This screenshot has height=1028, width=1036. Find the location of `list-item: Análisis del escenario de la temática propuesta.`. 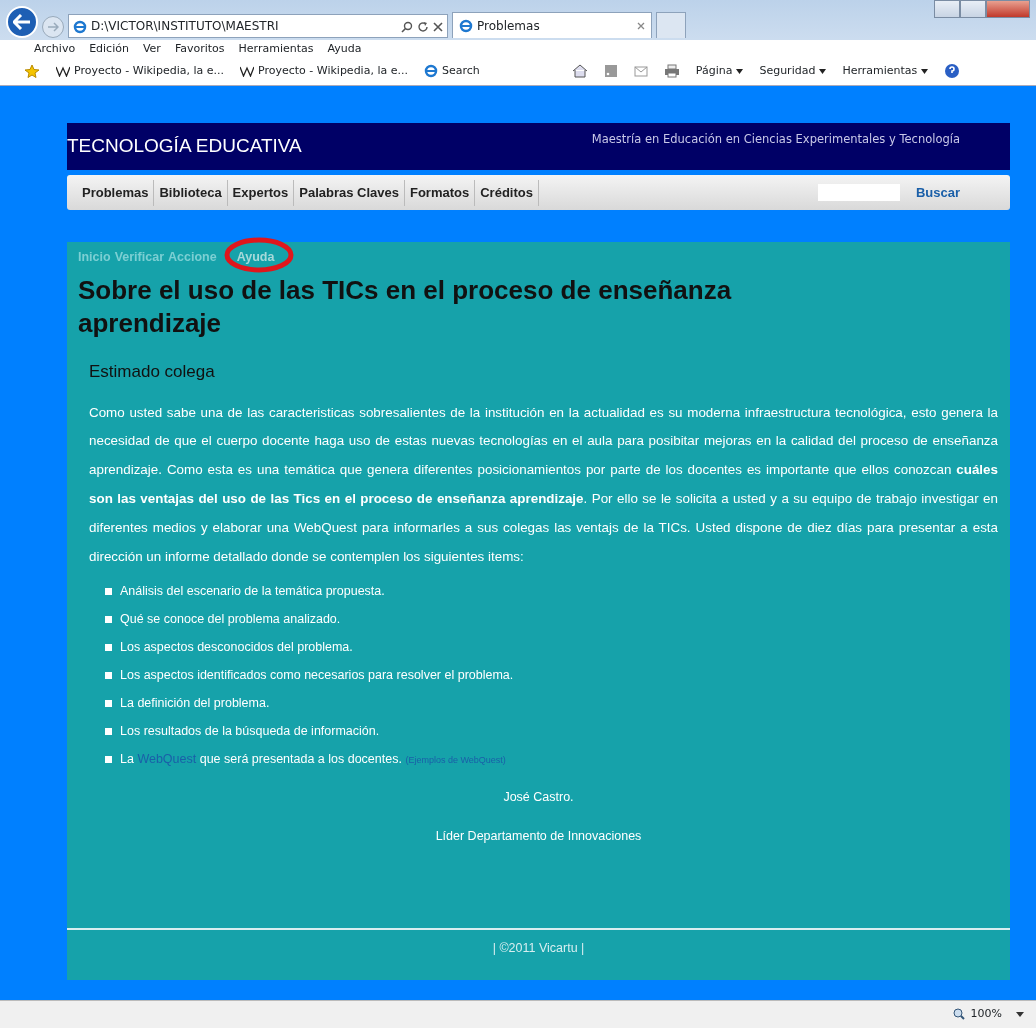

list-item: Análisis del escenario de la temática propuesta. is located at coordinates (252, 591).